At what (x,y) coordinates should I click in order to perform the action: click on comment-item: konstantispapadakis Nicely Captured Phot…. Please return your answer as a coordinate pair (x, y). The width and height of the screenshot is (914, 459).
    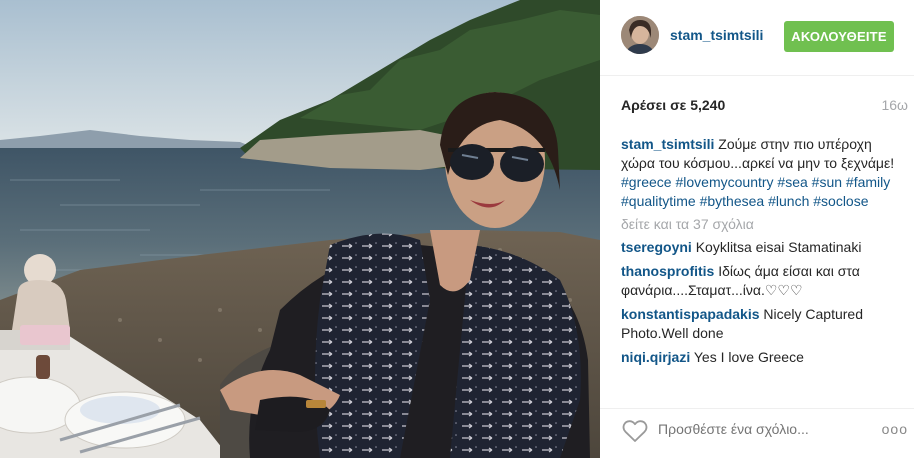
    Looking at the image, I should click on (758, 324).